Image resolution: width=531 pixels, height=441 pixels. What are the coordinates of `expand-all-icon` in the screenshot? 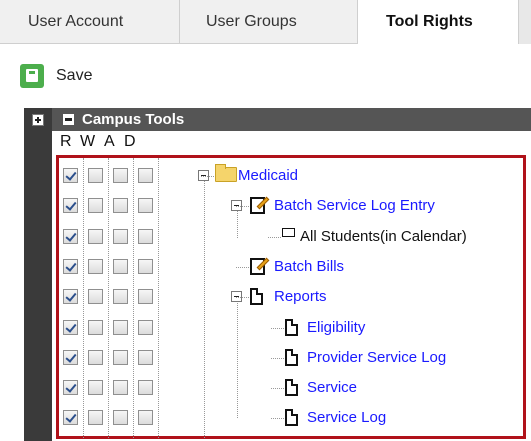 It's located at (38, 120).